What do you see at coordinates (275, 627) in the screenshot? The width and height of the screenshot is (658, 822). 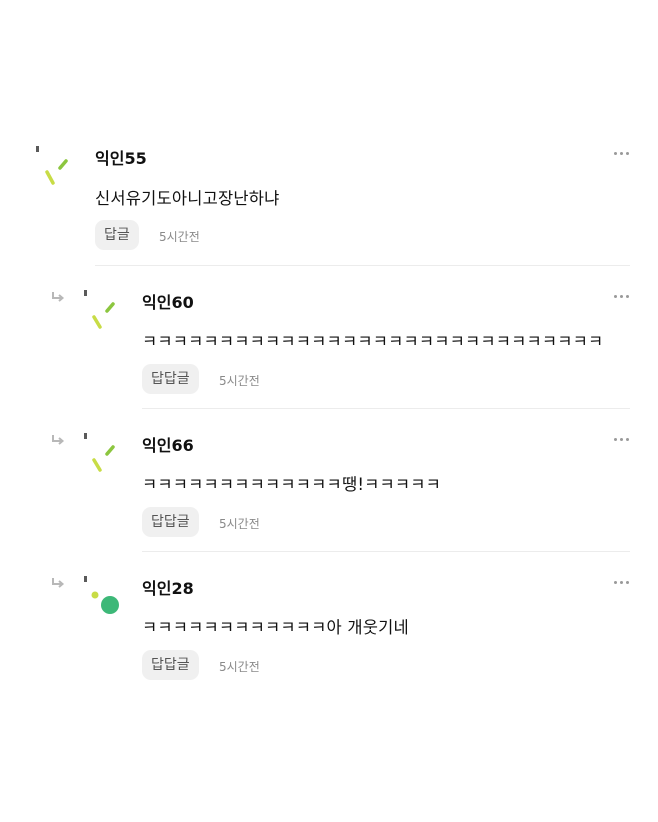 I see `comment-text: ㅋㅋㅋㅋㅋㅋㅋㅋㅋㅋㅋㅋ아 개웃기네` at bounding box center [275, 627].